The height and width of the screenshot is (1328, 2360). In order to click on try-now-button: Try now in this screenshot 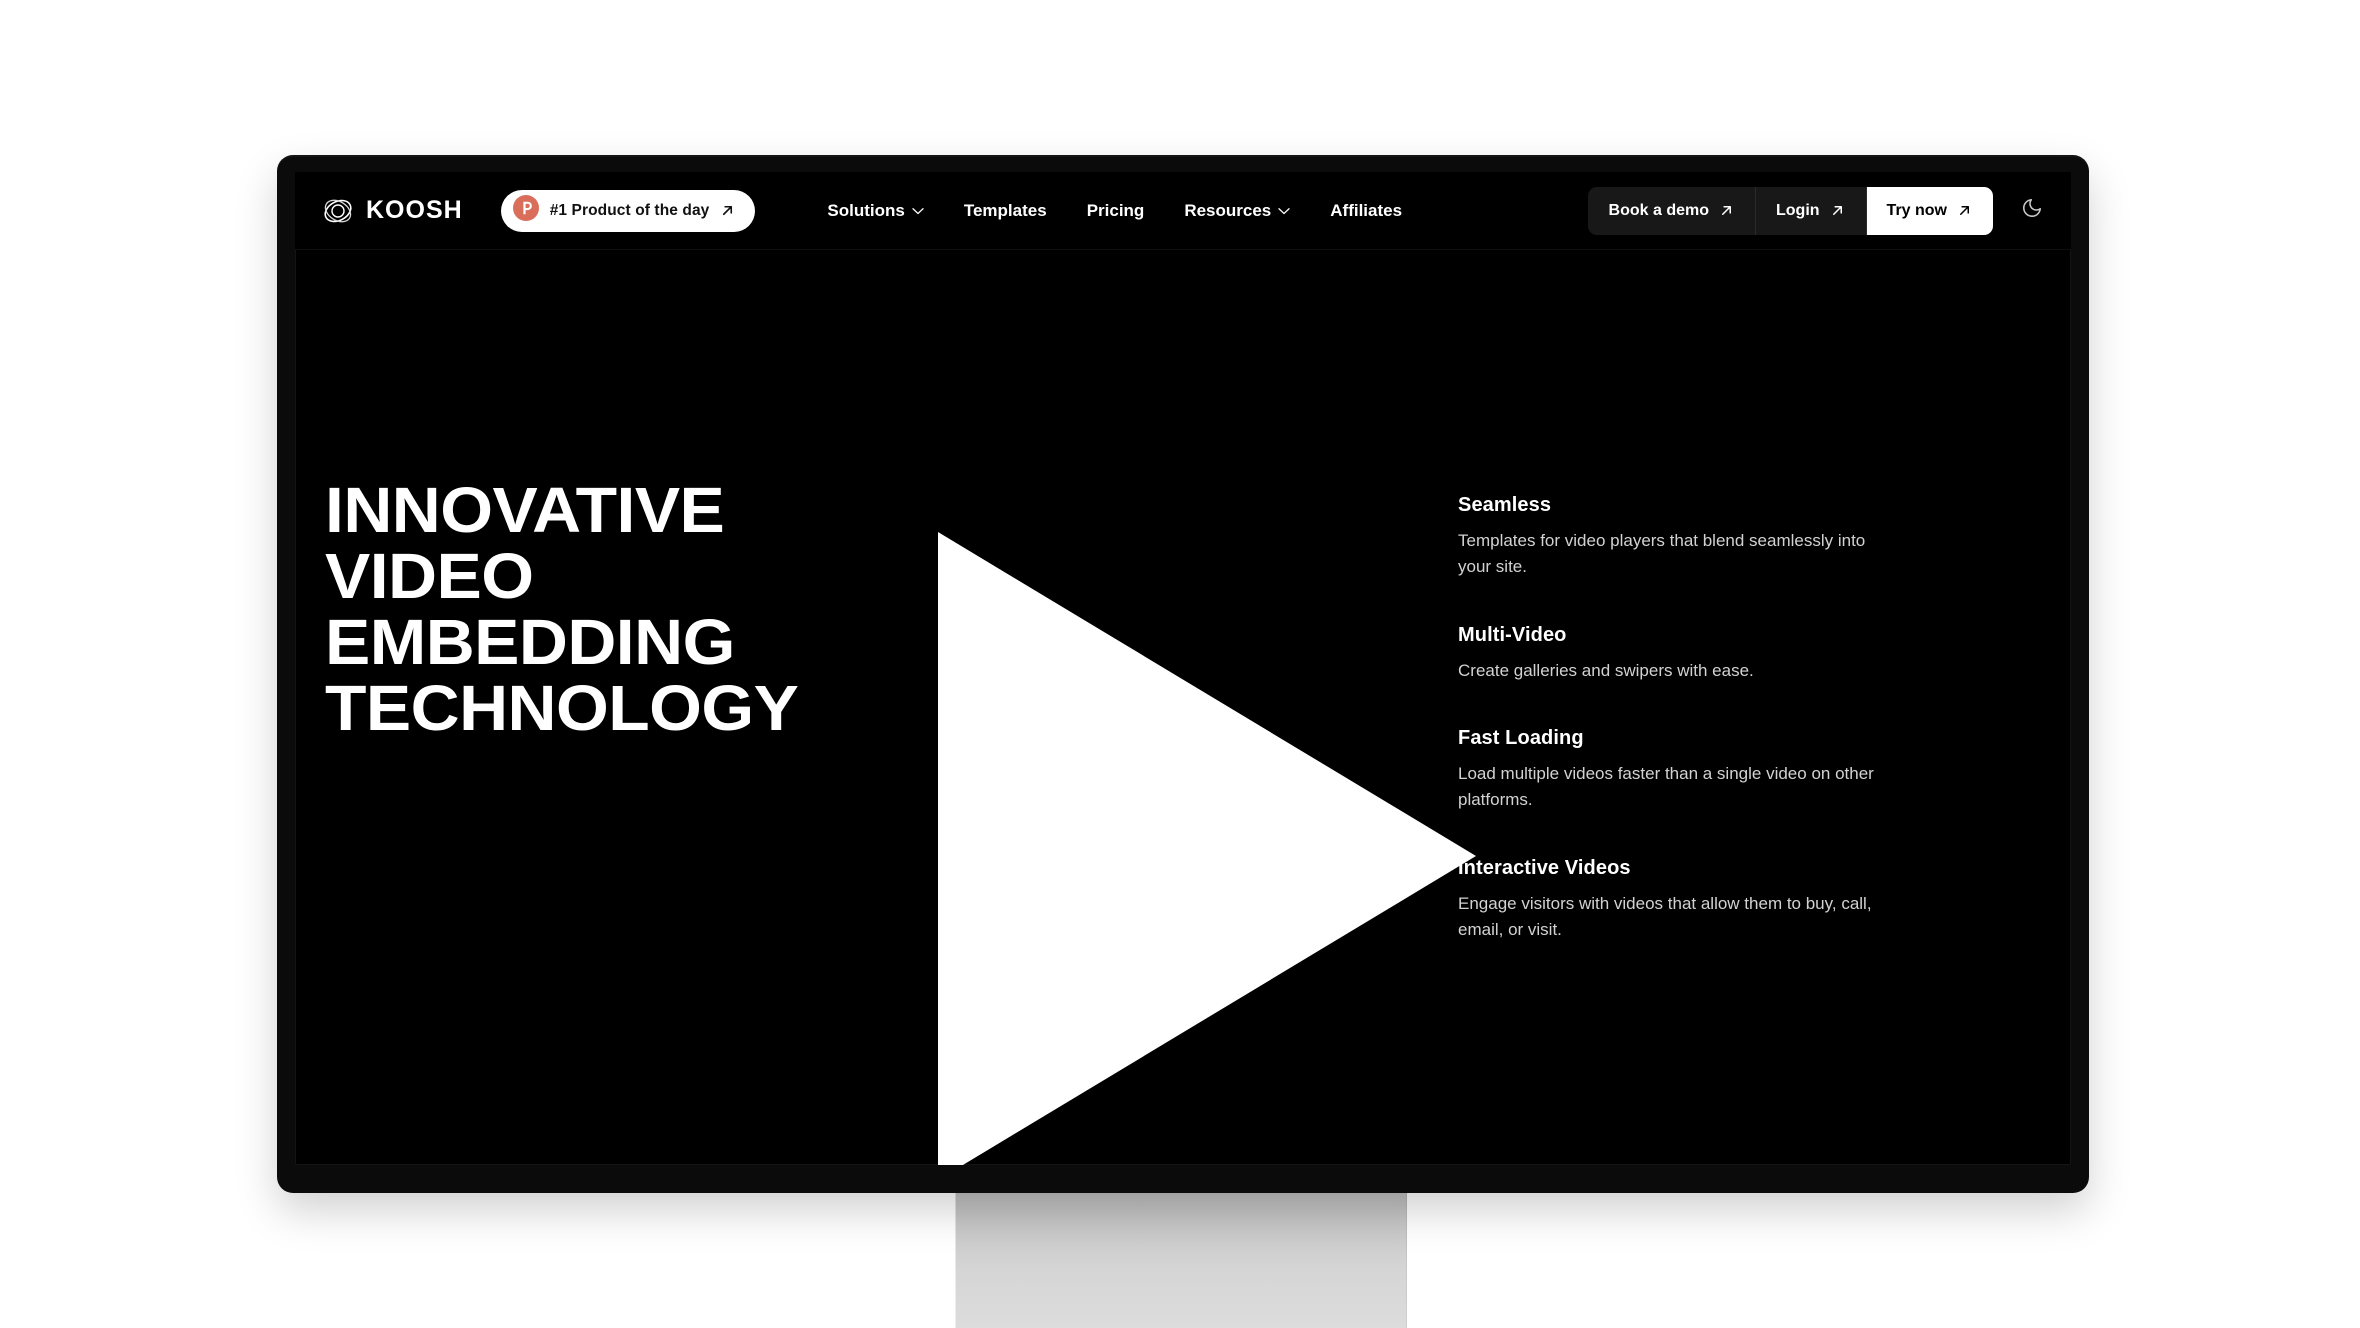, I will do `click(1929, 210)`.